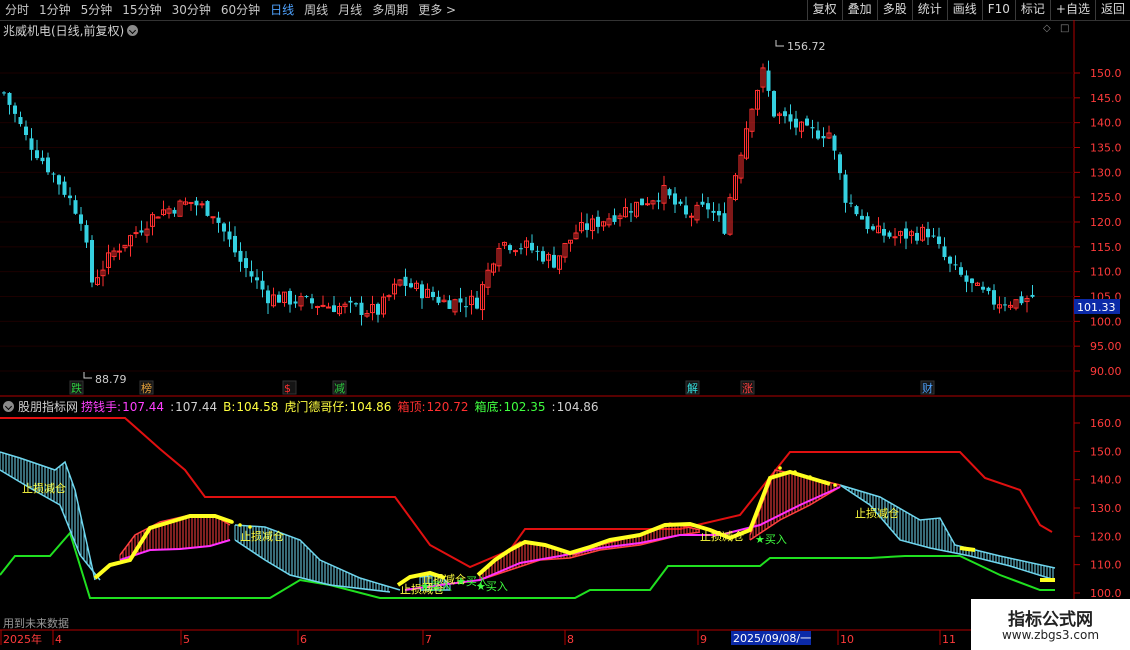 The width and height of the screenshot is (1130, 650). What do you see at coordinates (196, 406) in the screenshot?
I see `indicator-value-number: 107.44` at bounding box center [196, 406].